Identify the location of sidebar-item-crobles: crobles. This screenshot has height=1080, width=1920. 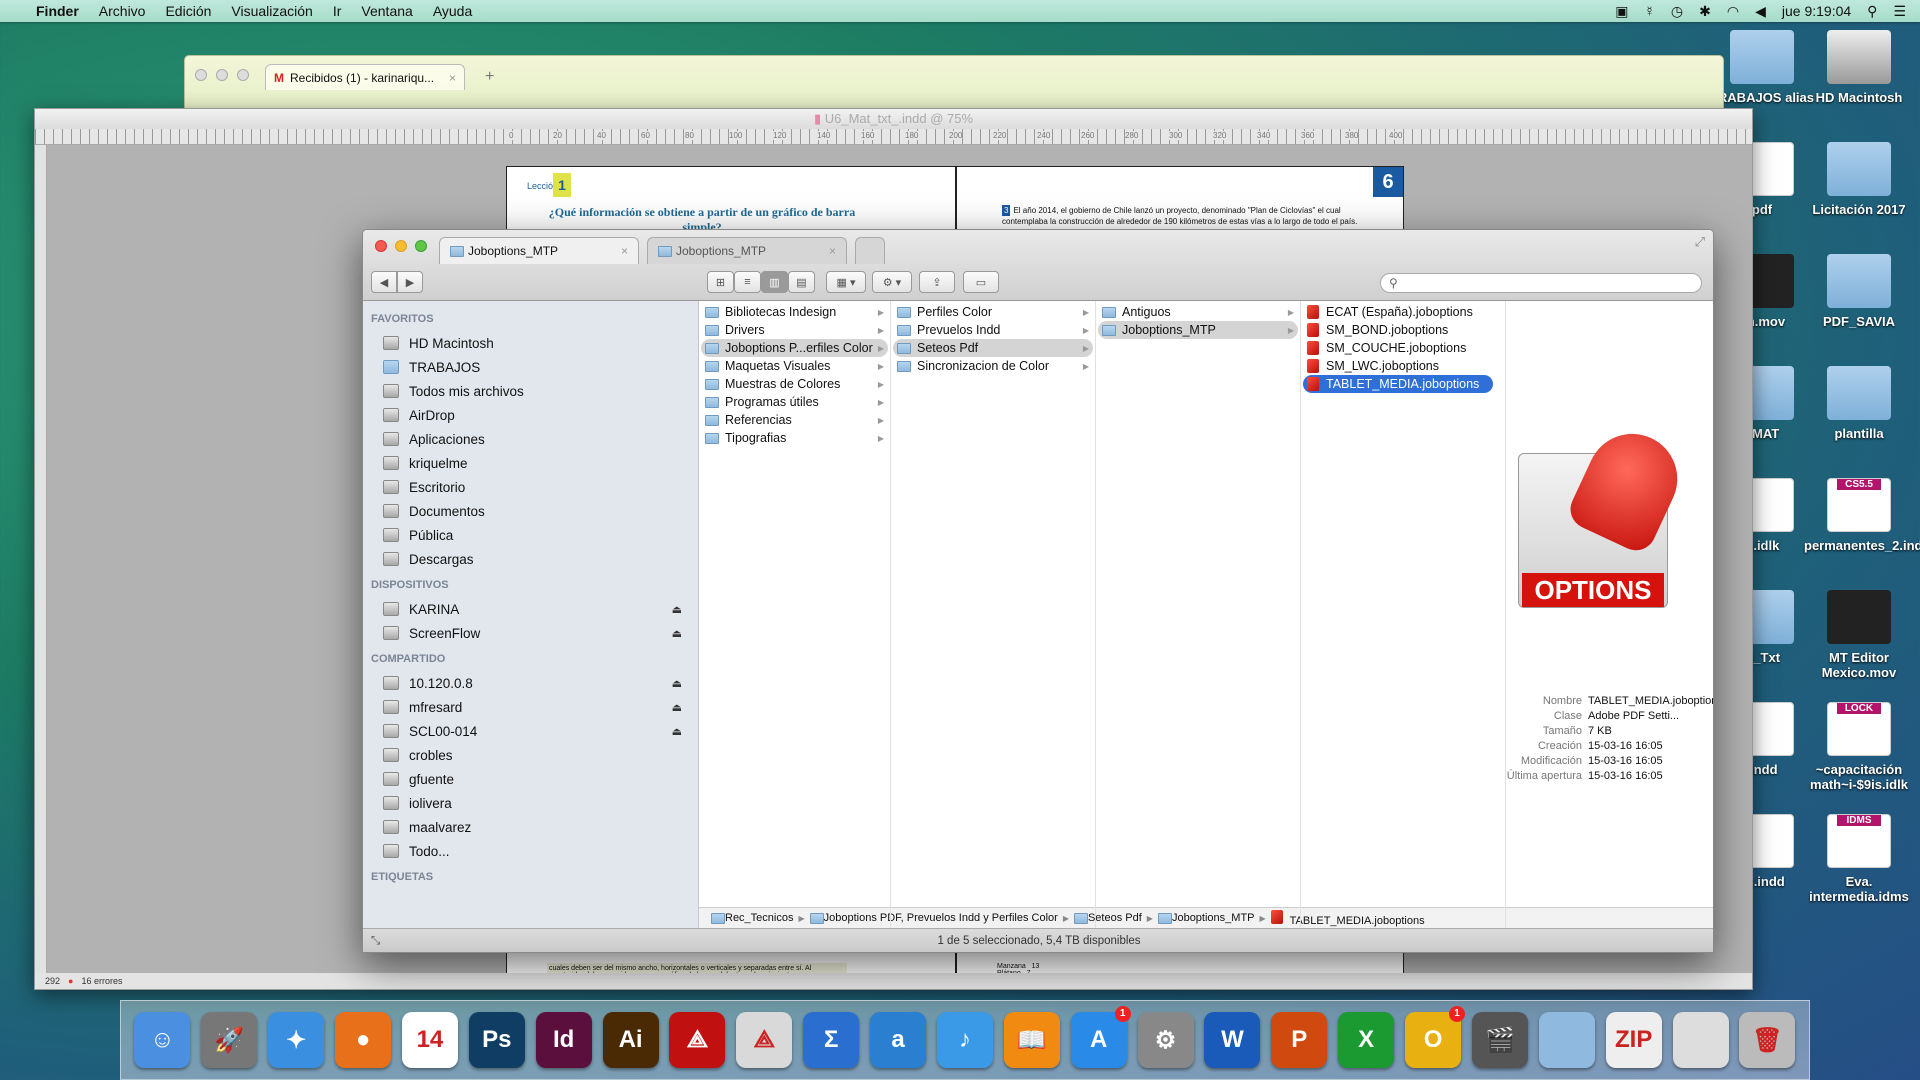
(534, 755).